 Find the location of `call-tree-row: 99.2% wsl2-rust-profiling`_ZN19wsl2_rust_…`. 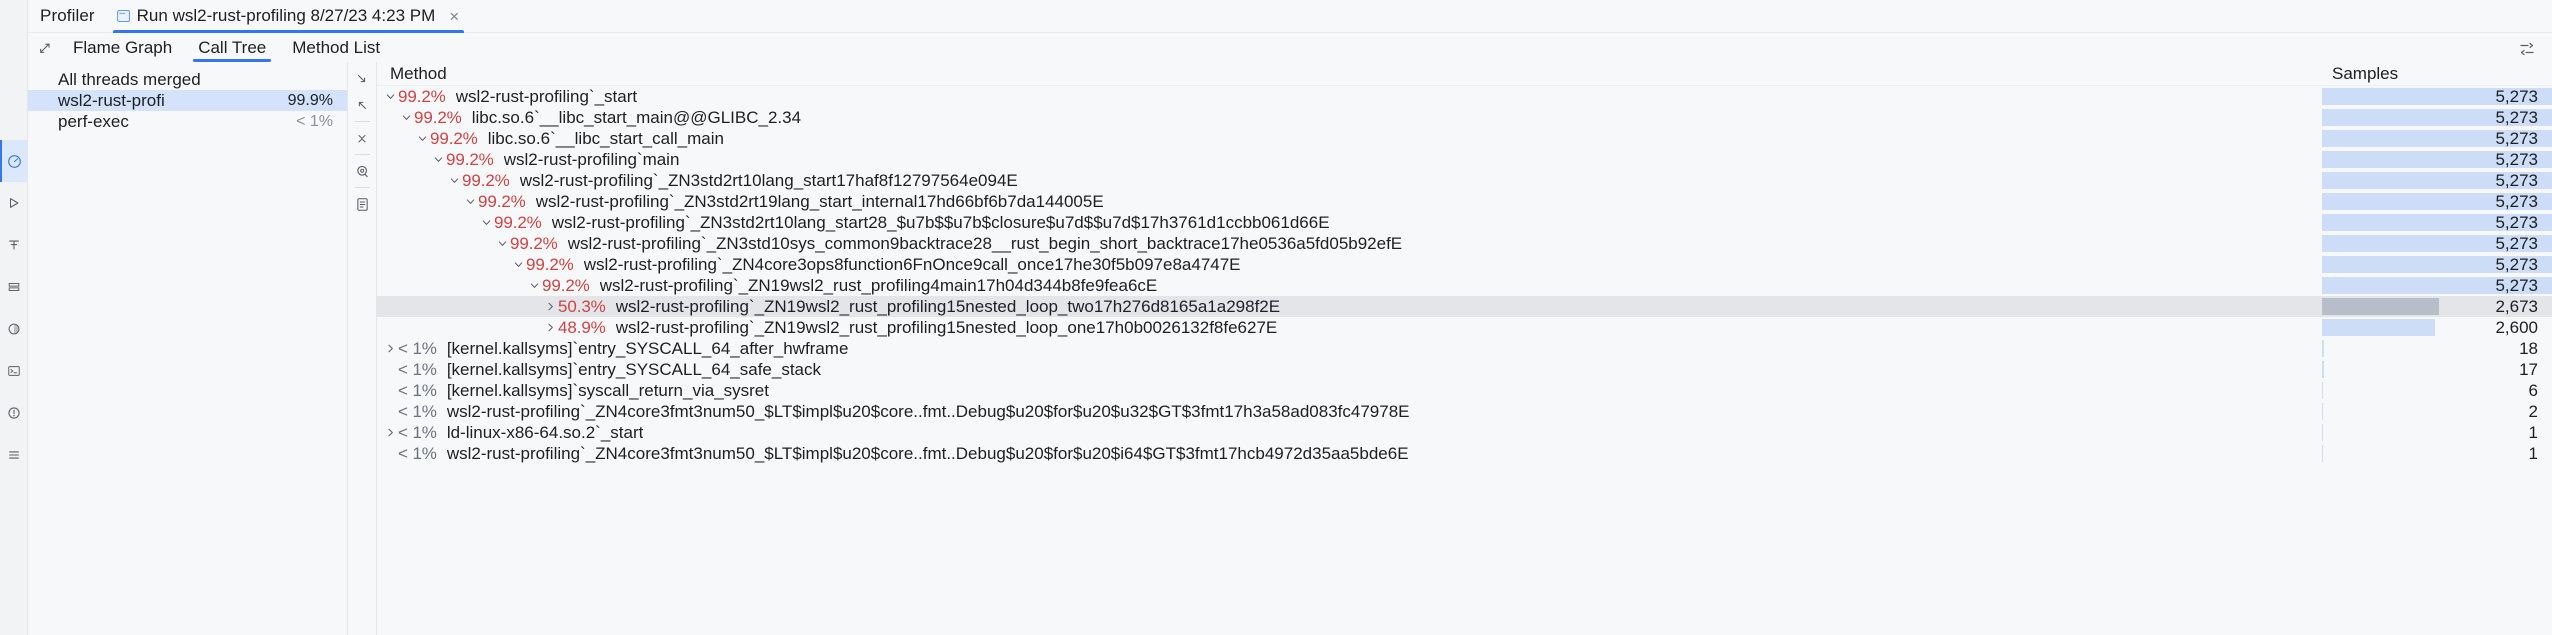

call-tree-row: 99.2% wsl2-rust-profiling`_ZN19wsl2_rust_… is located at coordinates (1464, 285).